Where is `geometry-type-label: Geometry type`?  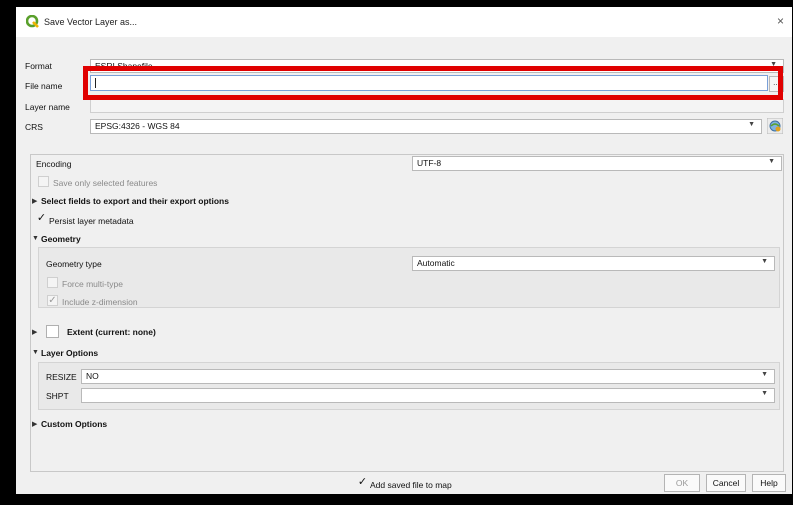 geometry-type-label: Geometry type is located at coordinates (74, 264).